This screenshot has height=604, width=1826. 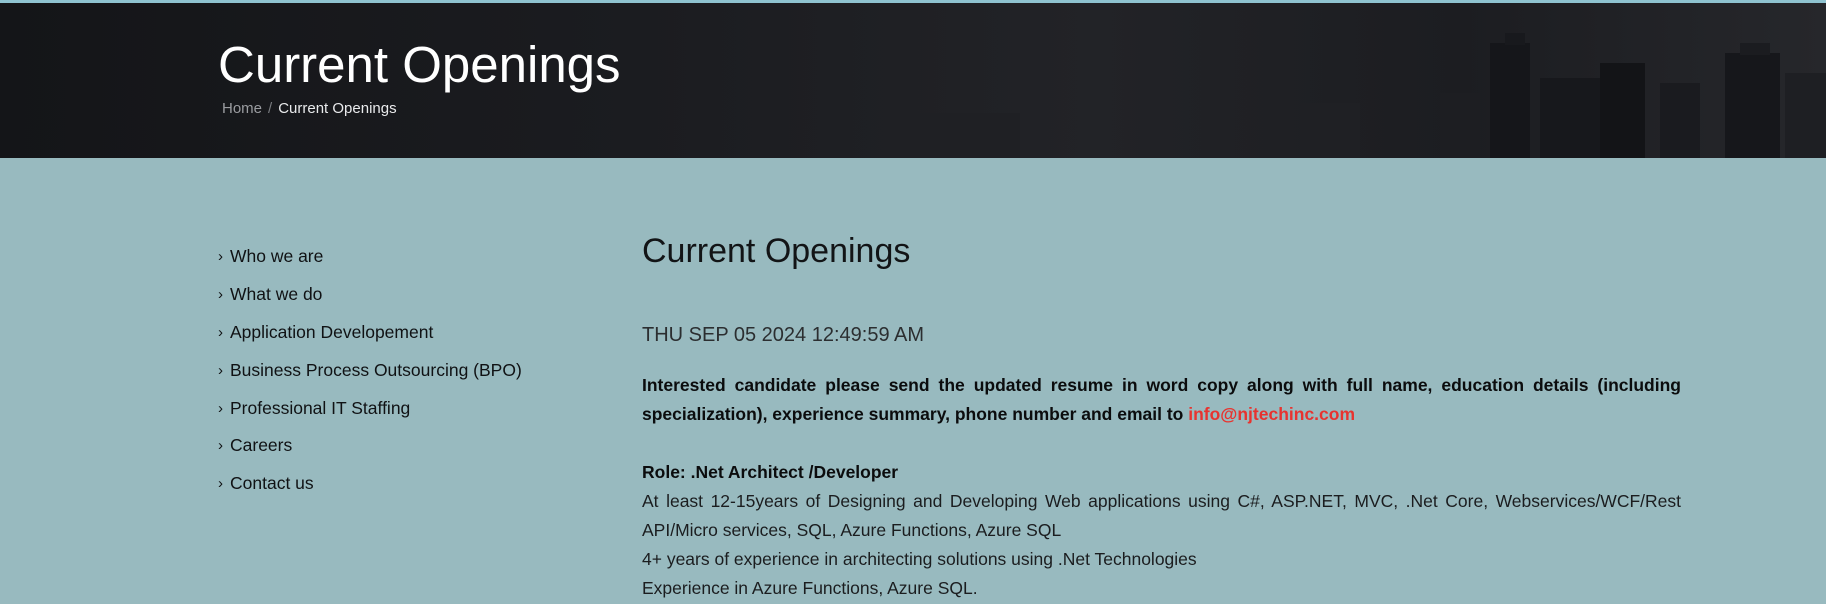 What do you see at coordinates (337, 108) in the screenshot?
I see `breadcrumb-current: Current Openings` at bounding box center [337, 108].